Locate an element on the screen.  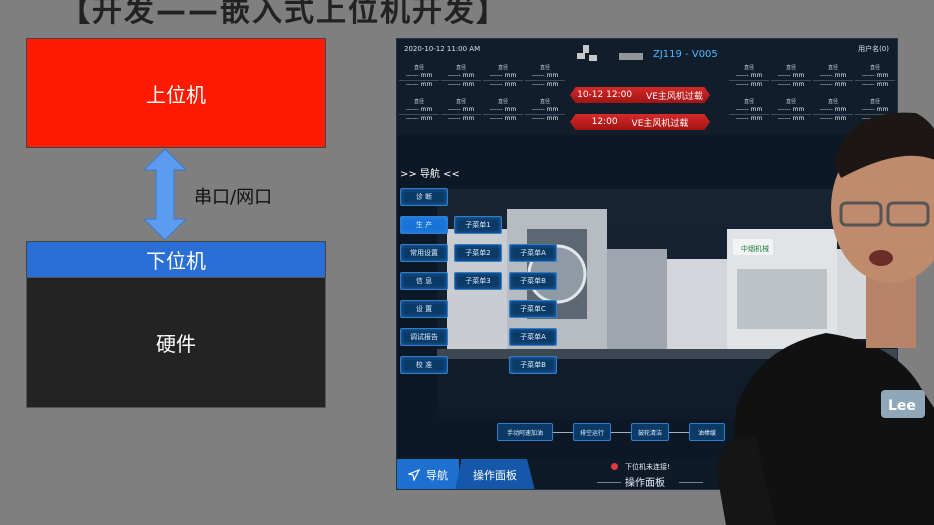
shirt-logo: Lee is located at coordinates (902, 406).